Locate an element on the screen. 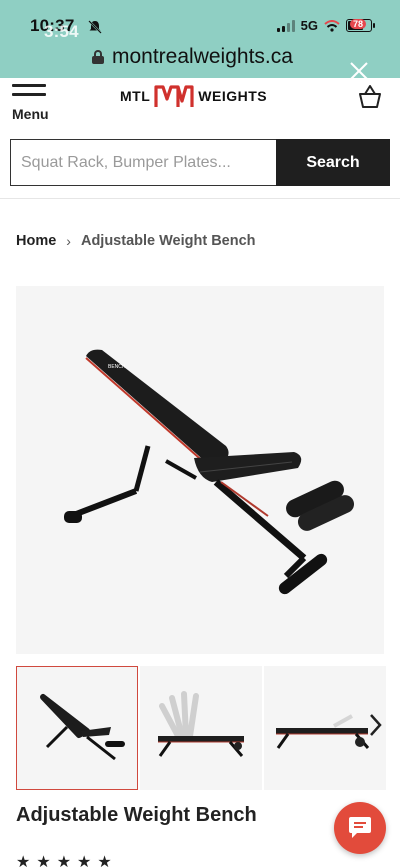  logo-text-left: MTL is located at coordinates (135, 96).